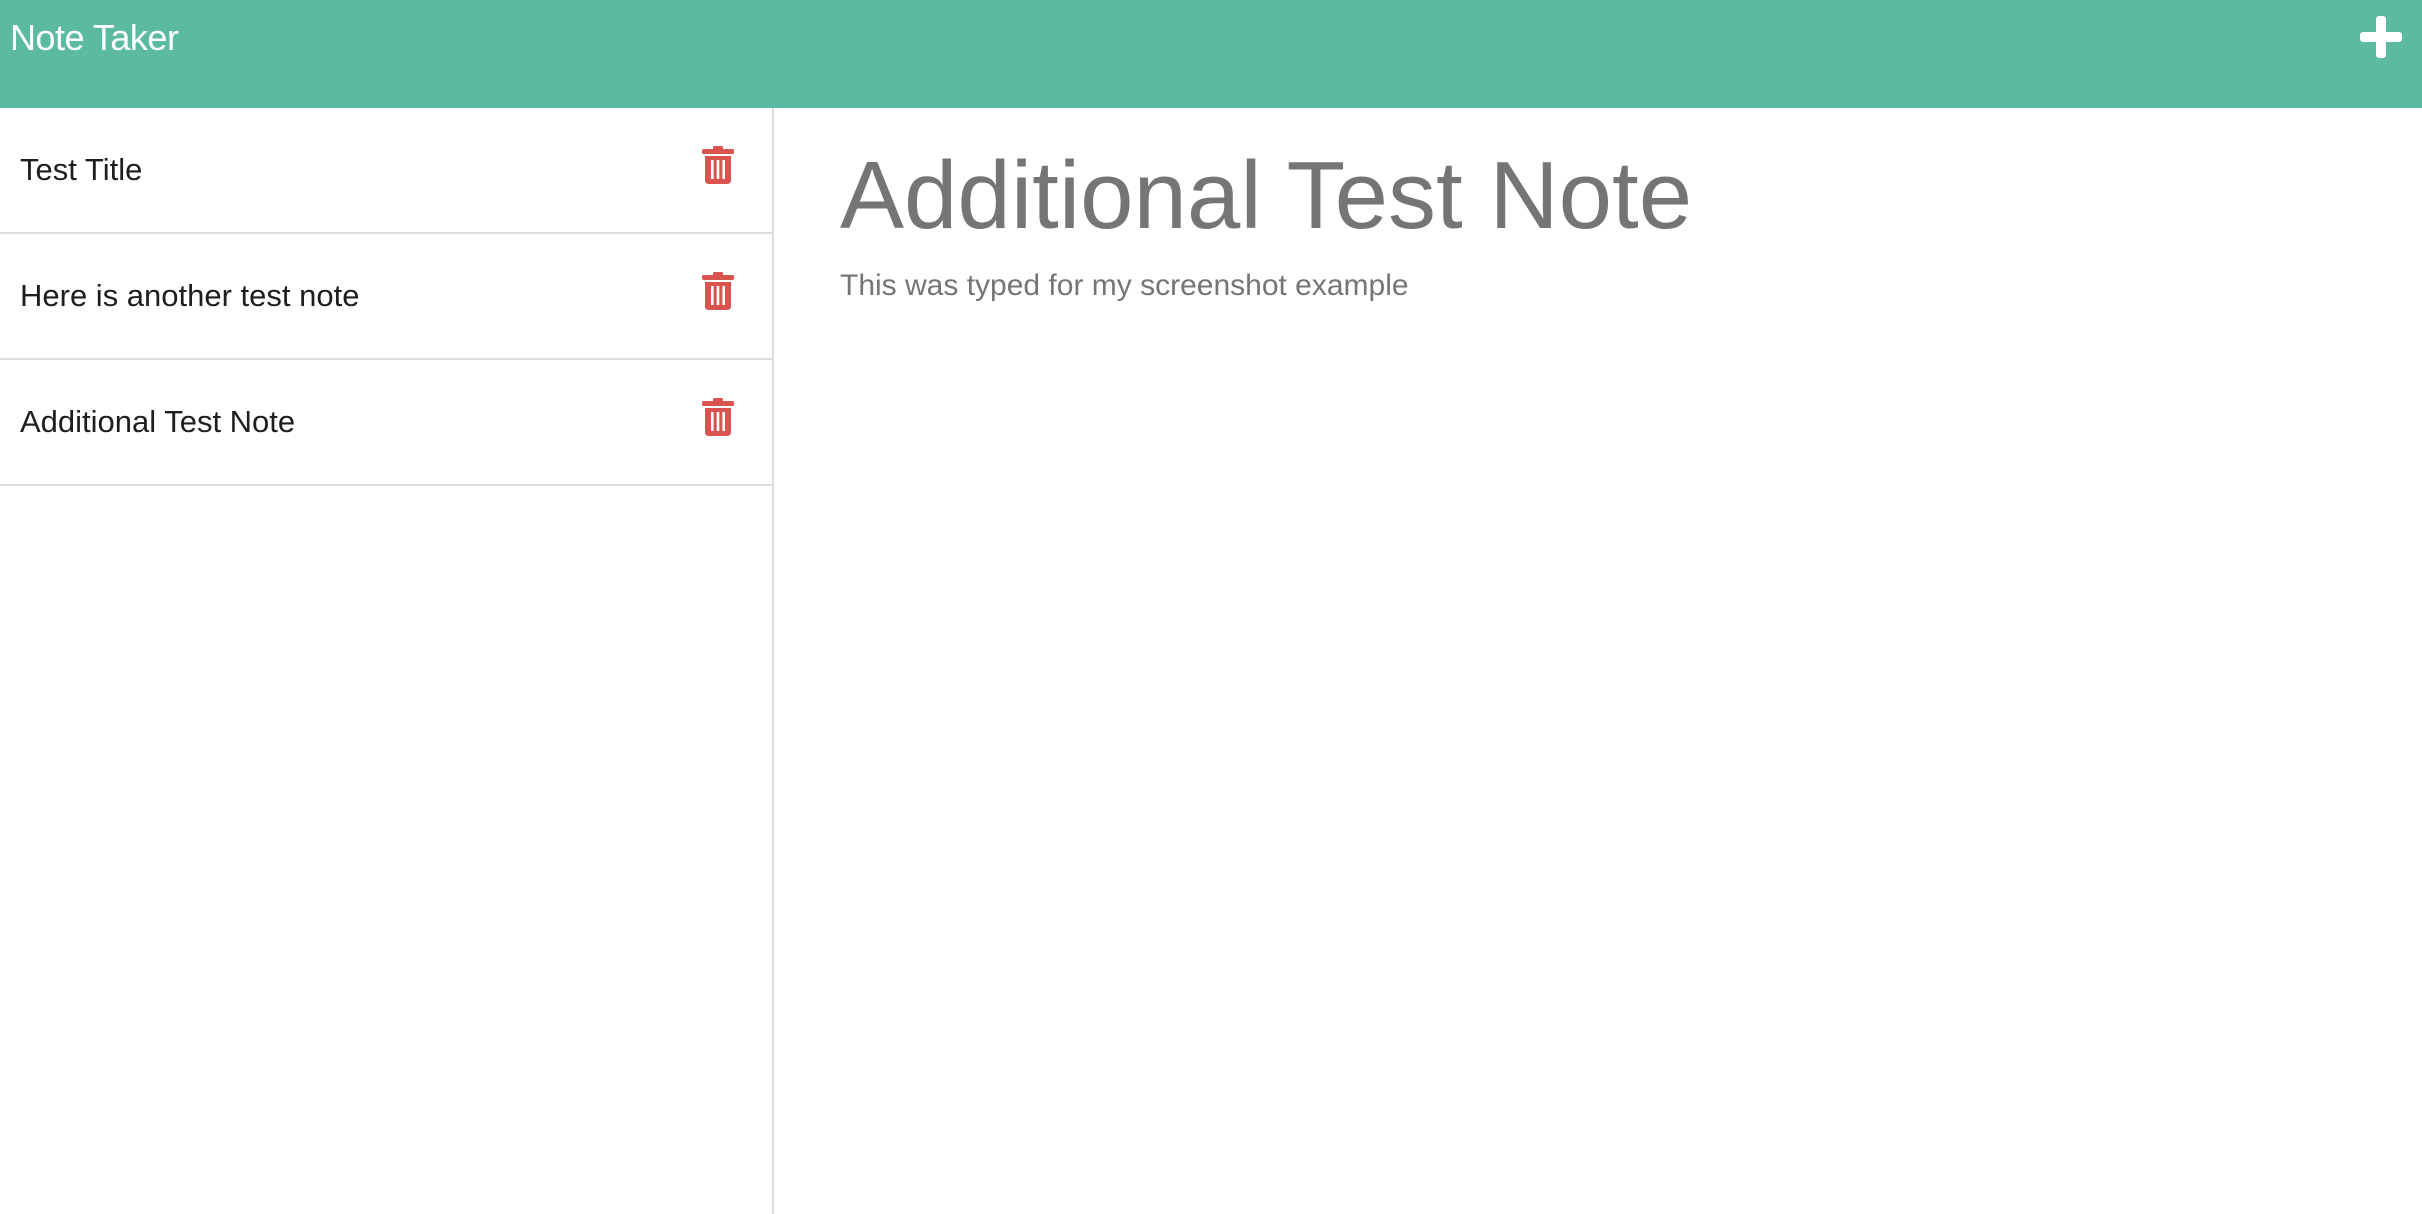 This screenshot has width=2422, height=1214. What do you see at coordinates (1266, 196) in the screenshot?
I see `note-title-field: Additional Test Note` at bounding box center [1266, 196].